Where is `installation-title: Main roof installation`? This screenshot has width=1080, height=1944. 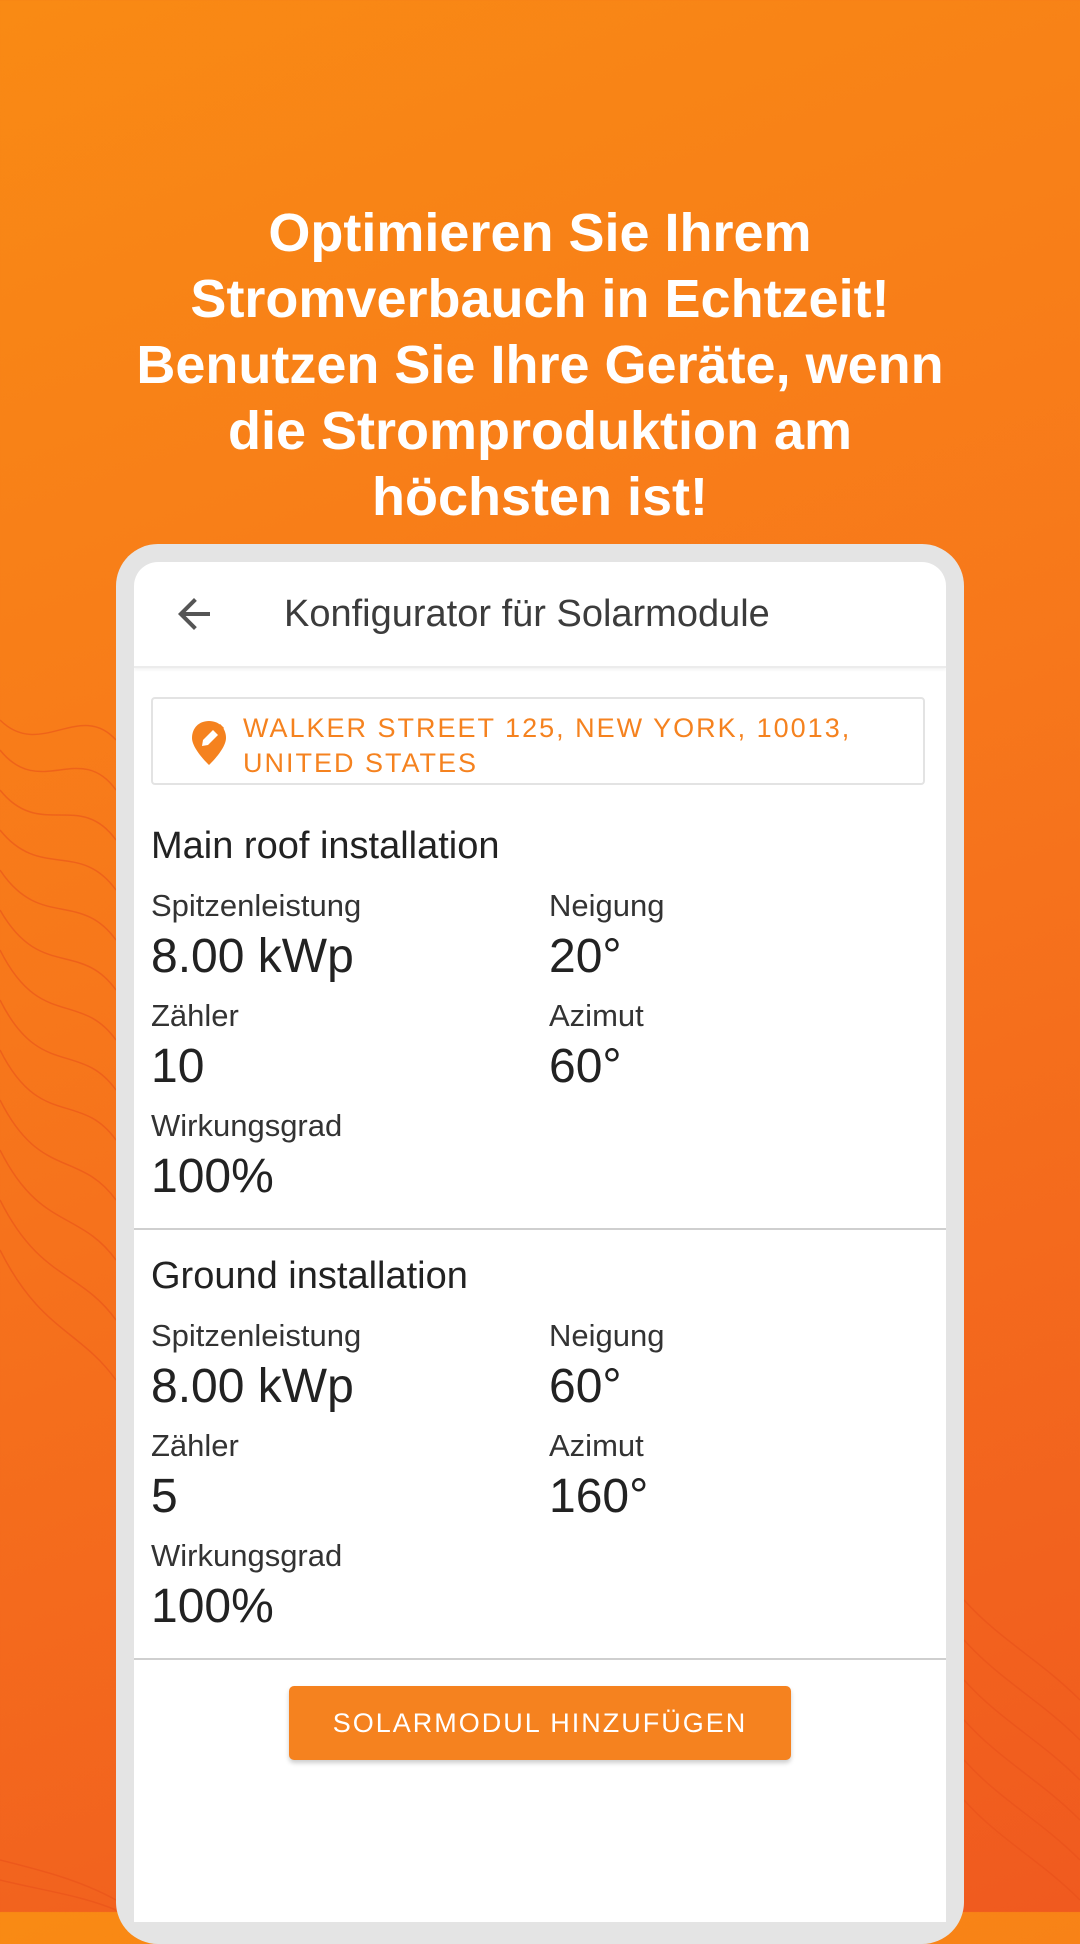 installation-title: Main roof installation is located at coordinates (325, 846).